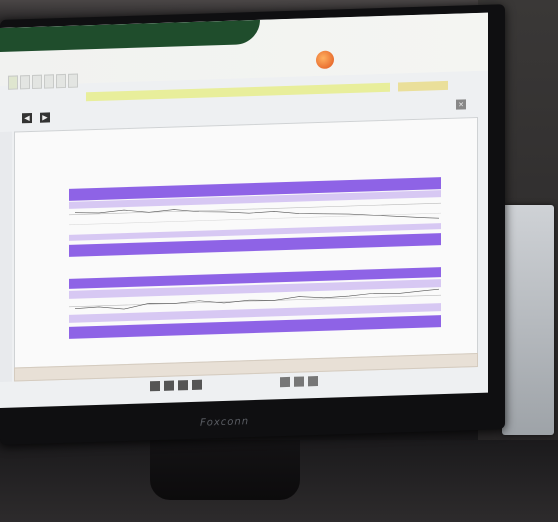  I want to click on close-icon: ×, so click(461, 104).